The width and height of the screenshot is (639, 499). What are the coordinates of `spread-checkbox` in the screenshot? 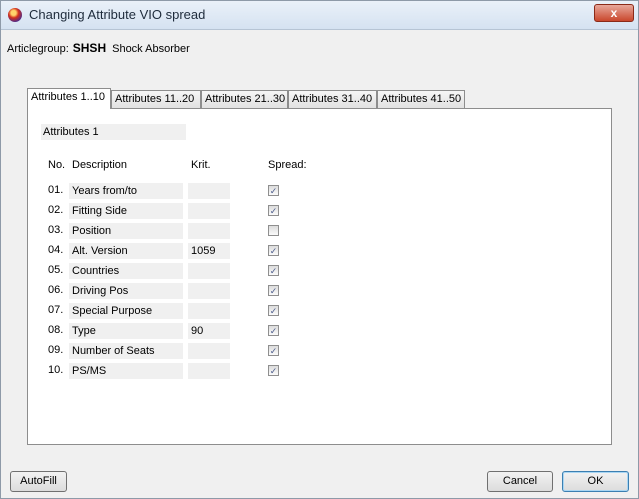 It's located at (273, 230).